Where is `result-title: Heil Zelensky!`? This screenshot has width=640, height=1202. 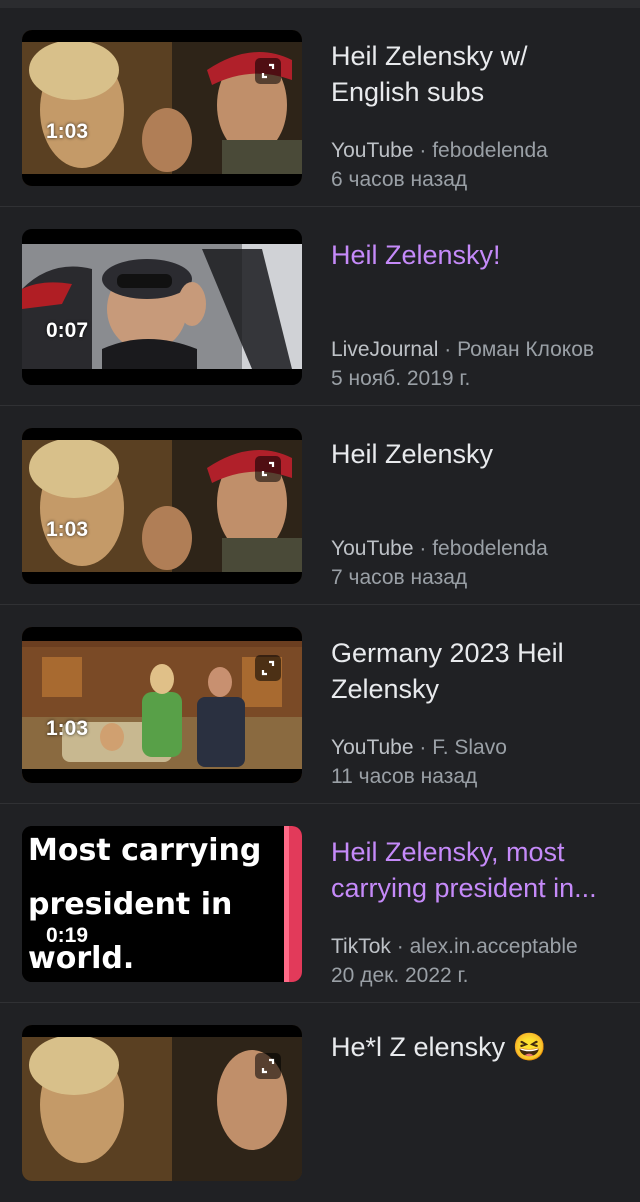 result-title: Heil Zelensky! is located at coordinates (476, 255).